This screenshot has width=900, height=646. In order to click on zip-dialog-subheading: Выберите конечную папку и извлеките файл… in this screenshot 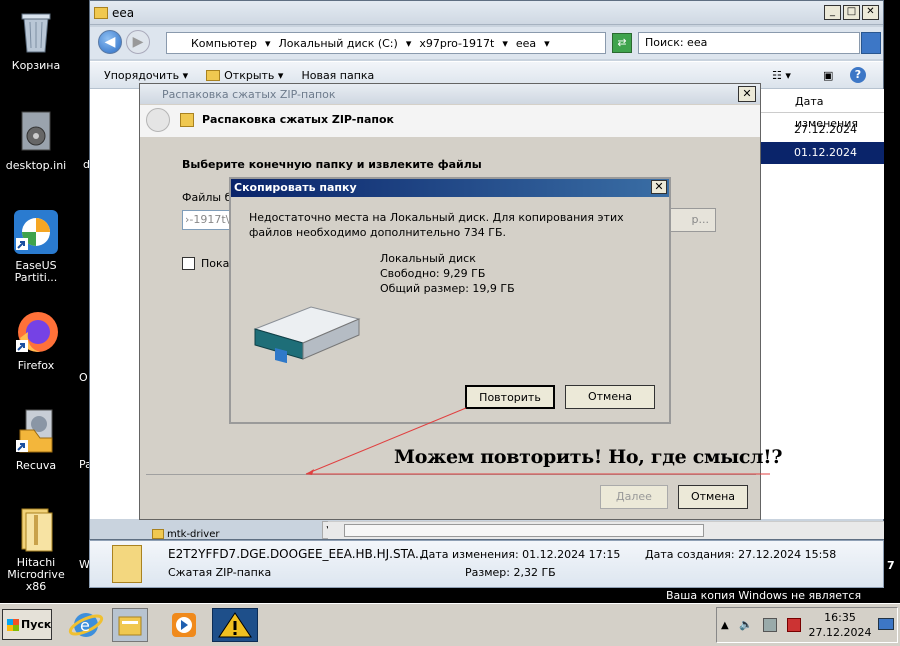, I will do `click(332, 164)`.